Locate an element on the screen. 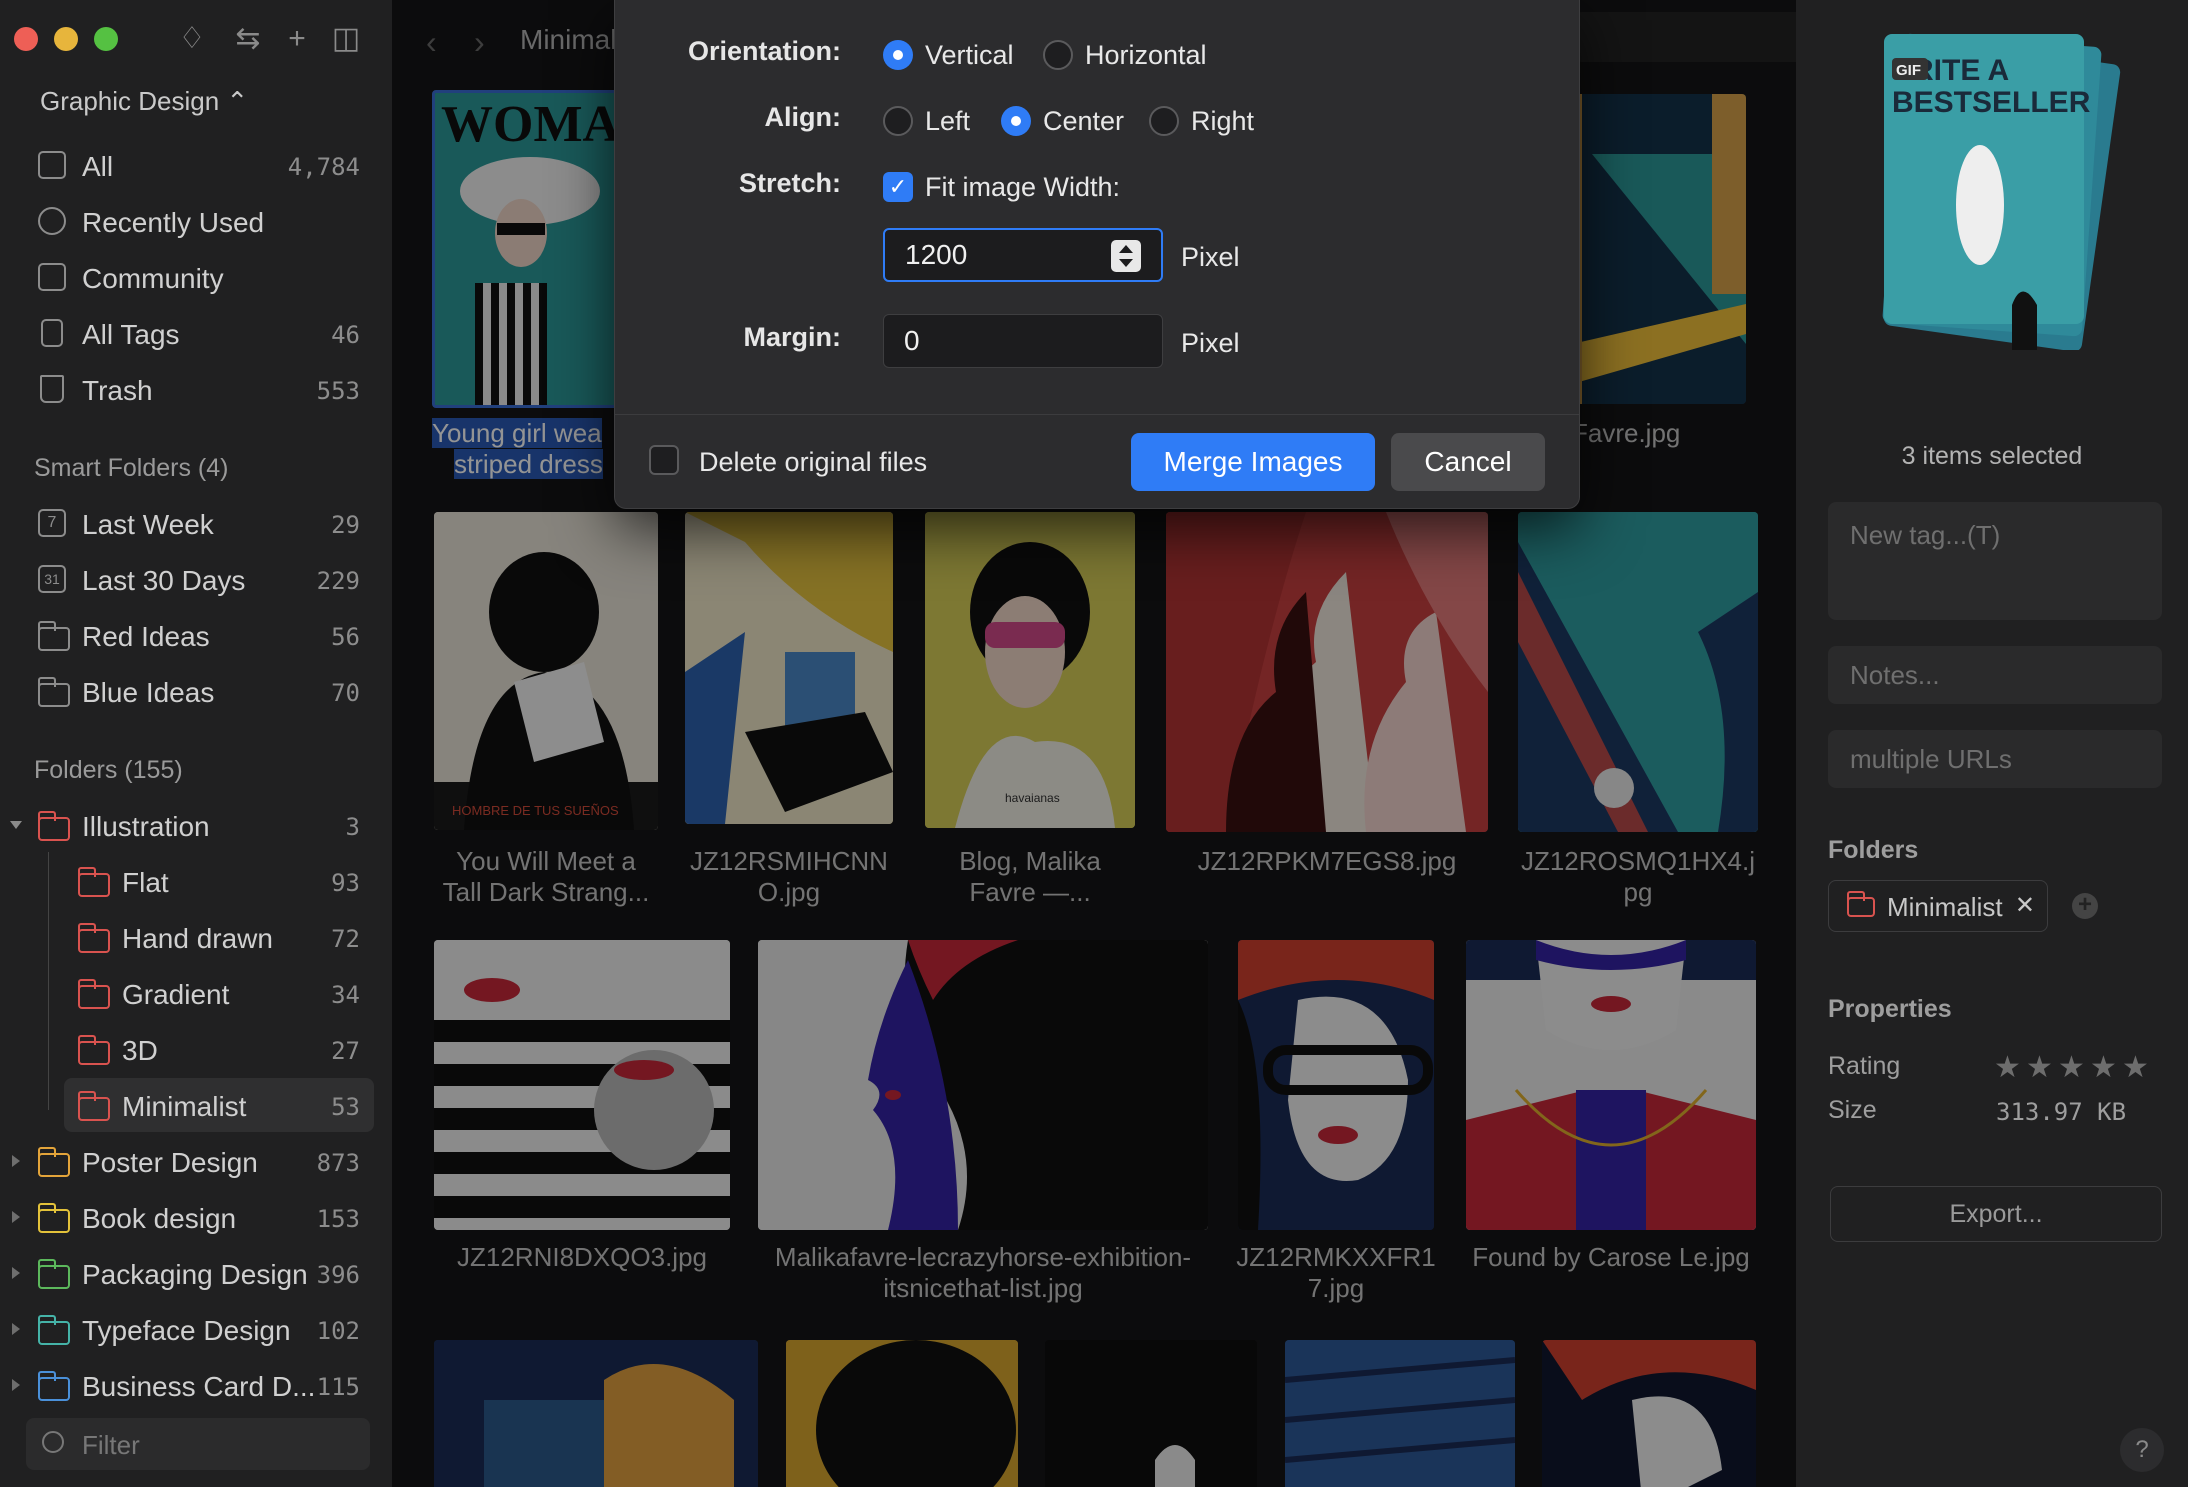 The width and height of the screenshot is (2188, 1487). chevron-down-icon is located at coordinates (16, 825).